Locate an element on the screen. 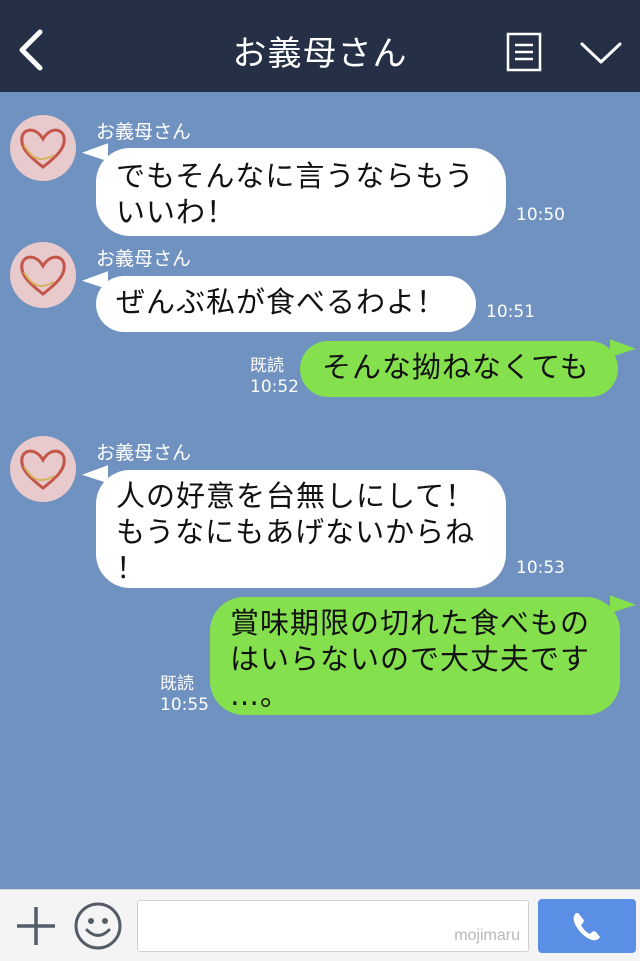 This screenshot has width=640, height=961. message-time: 10:52 is located at coordinates (274, 387).